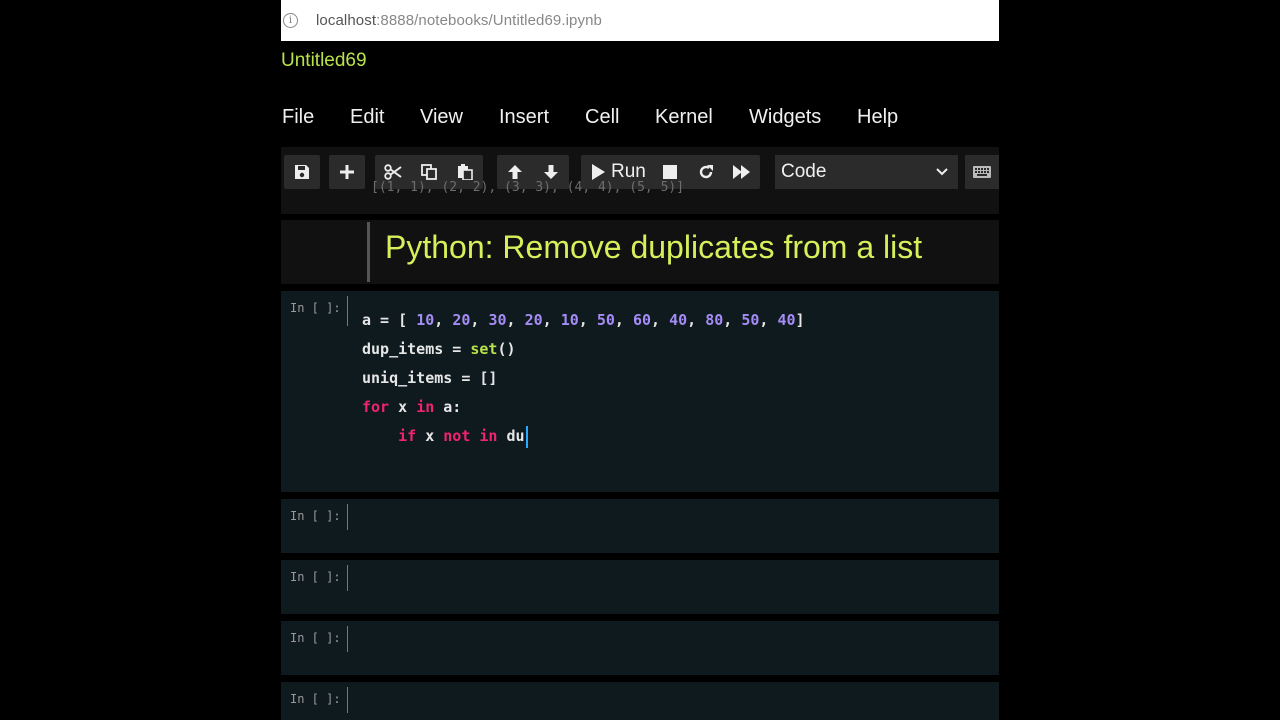  I want to click on arrow-up-icon, so click(515, 172).